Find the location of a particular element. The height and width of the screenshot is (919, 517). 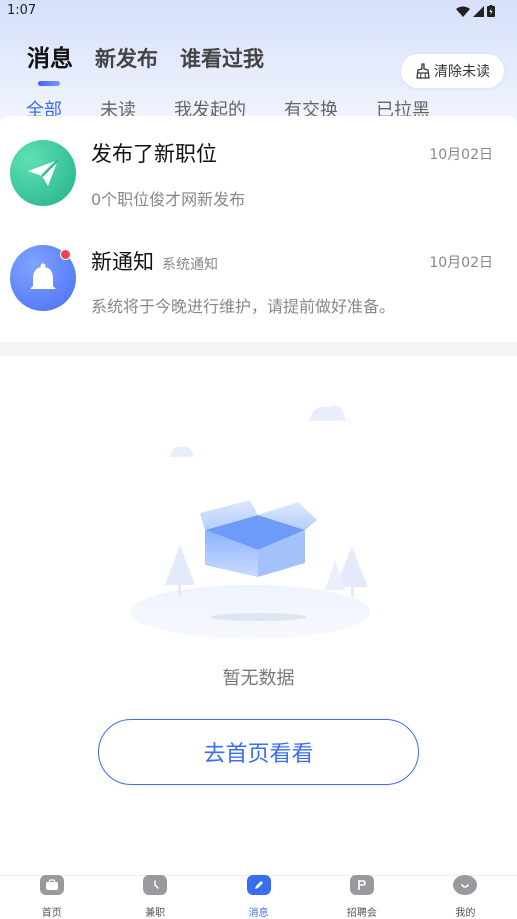

battery-icon is located at coordinates (491, 11).